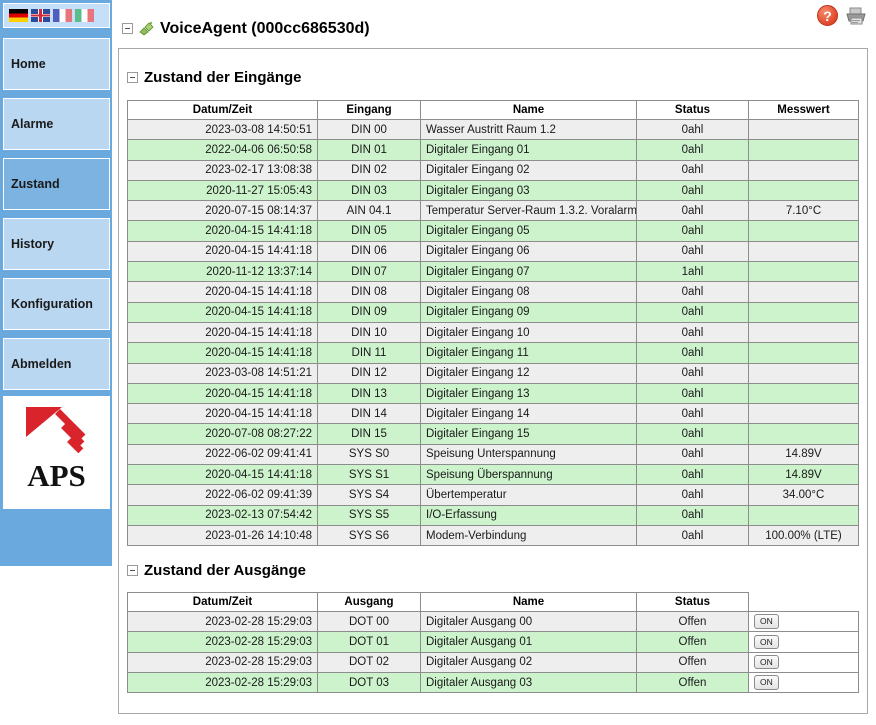  I want to click on cell-eingang: DIN 05, so click(369, 231).